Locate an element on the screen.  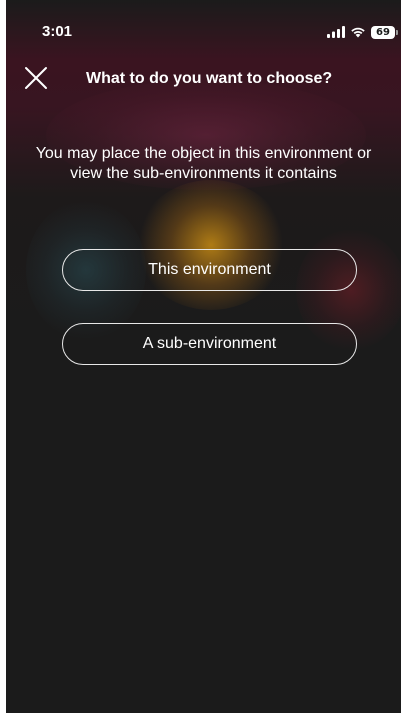
status-icons: 69 is located at coordinates (362, 32).